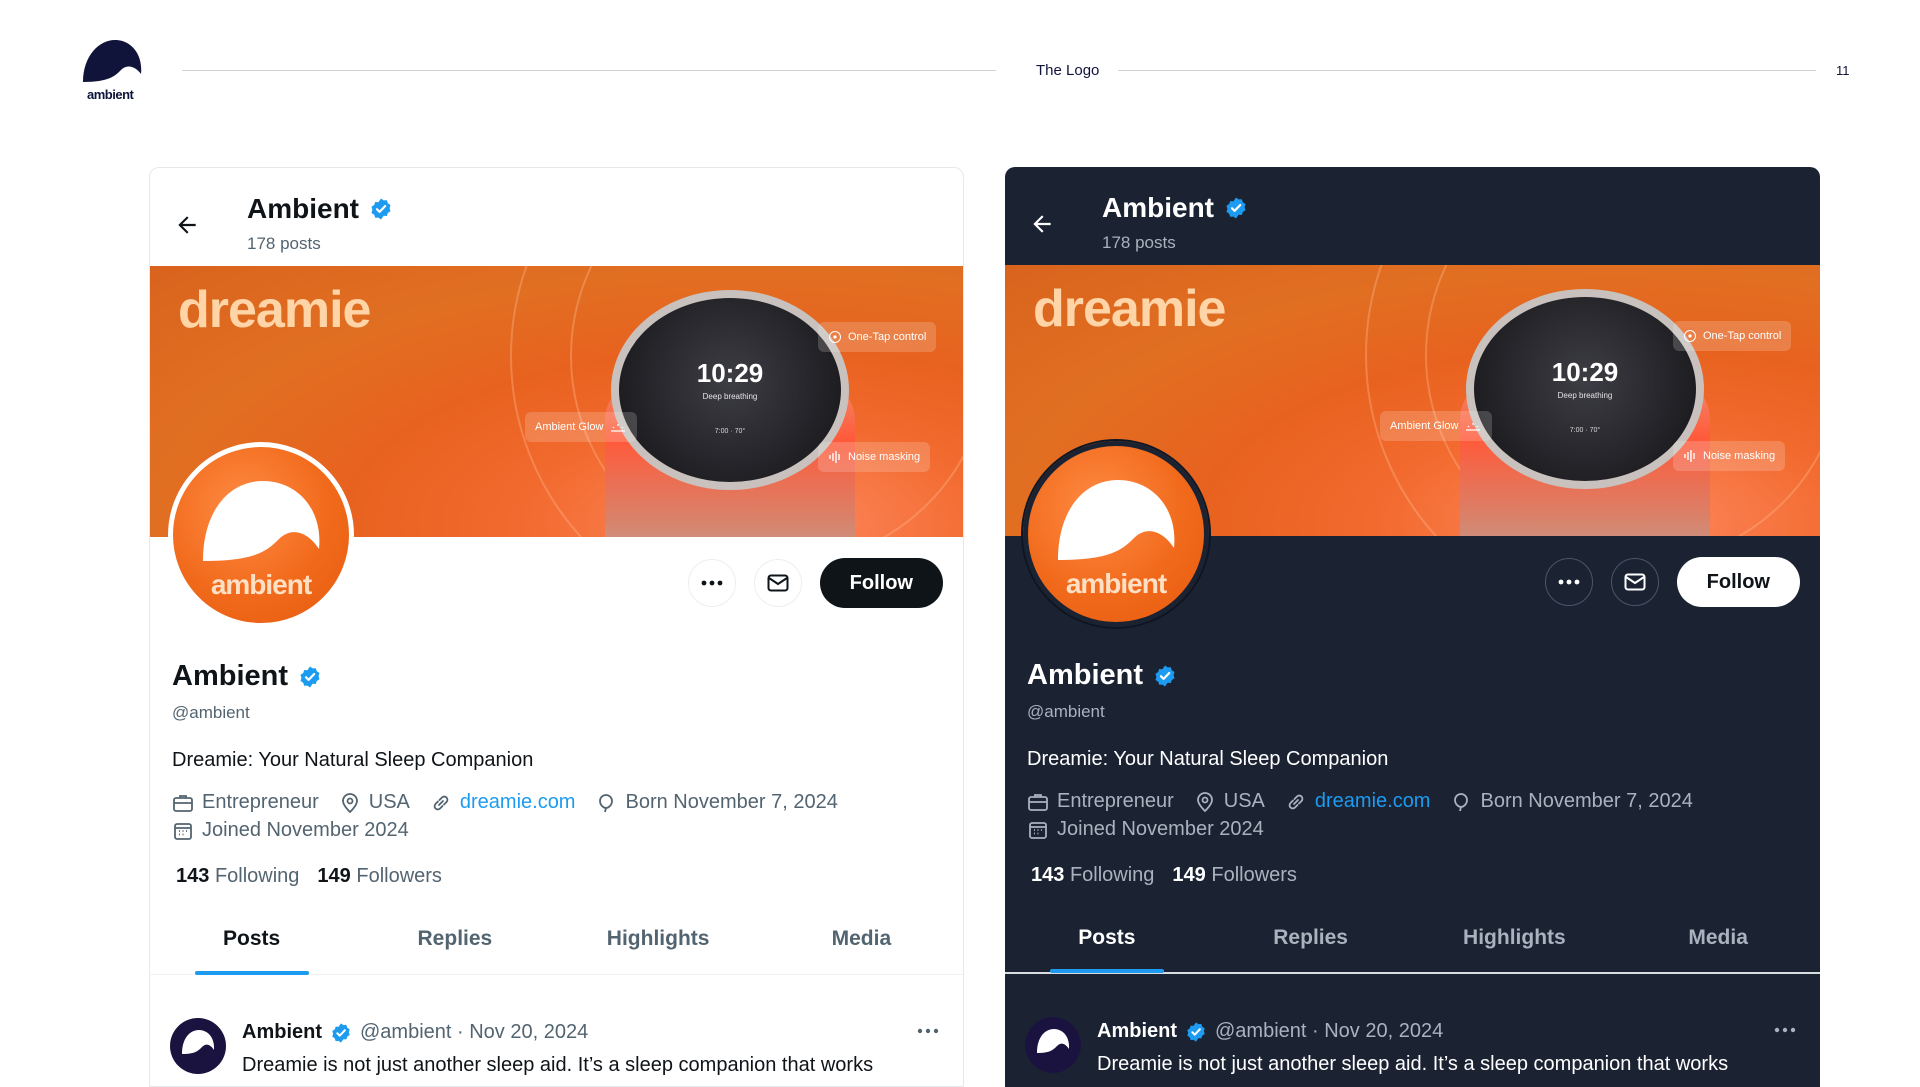 This screenshot has height=1087, width=1920. I want to click on post-header: Ambient @ambient · Nov 20, 2024, so click(415, 1032).